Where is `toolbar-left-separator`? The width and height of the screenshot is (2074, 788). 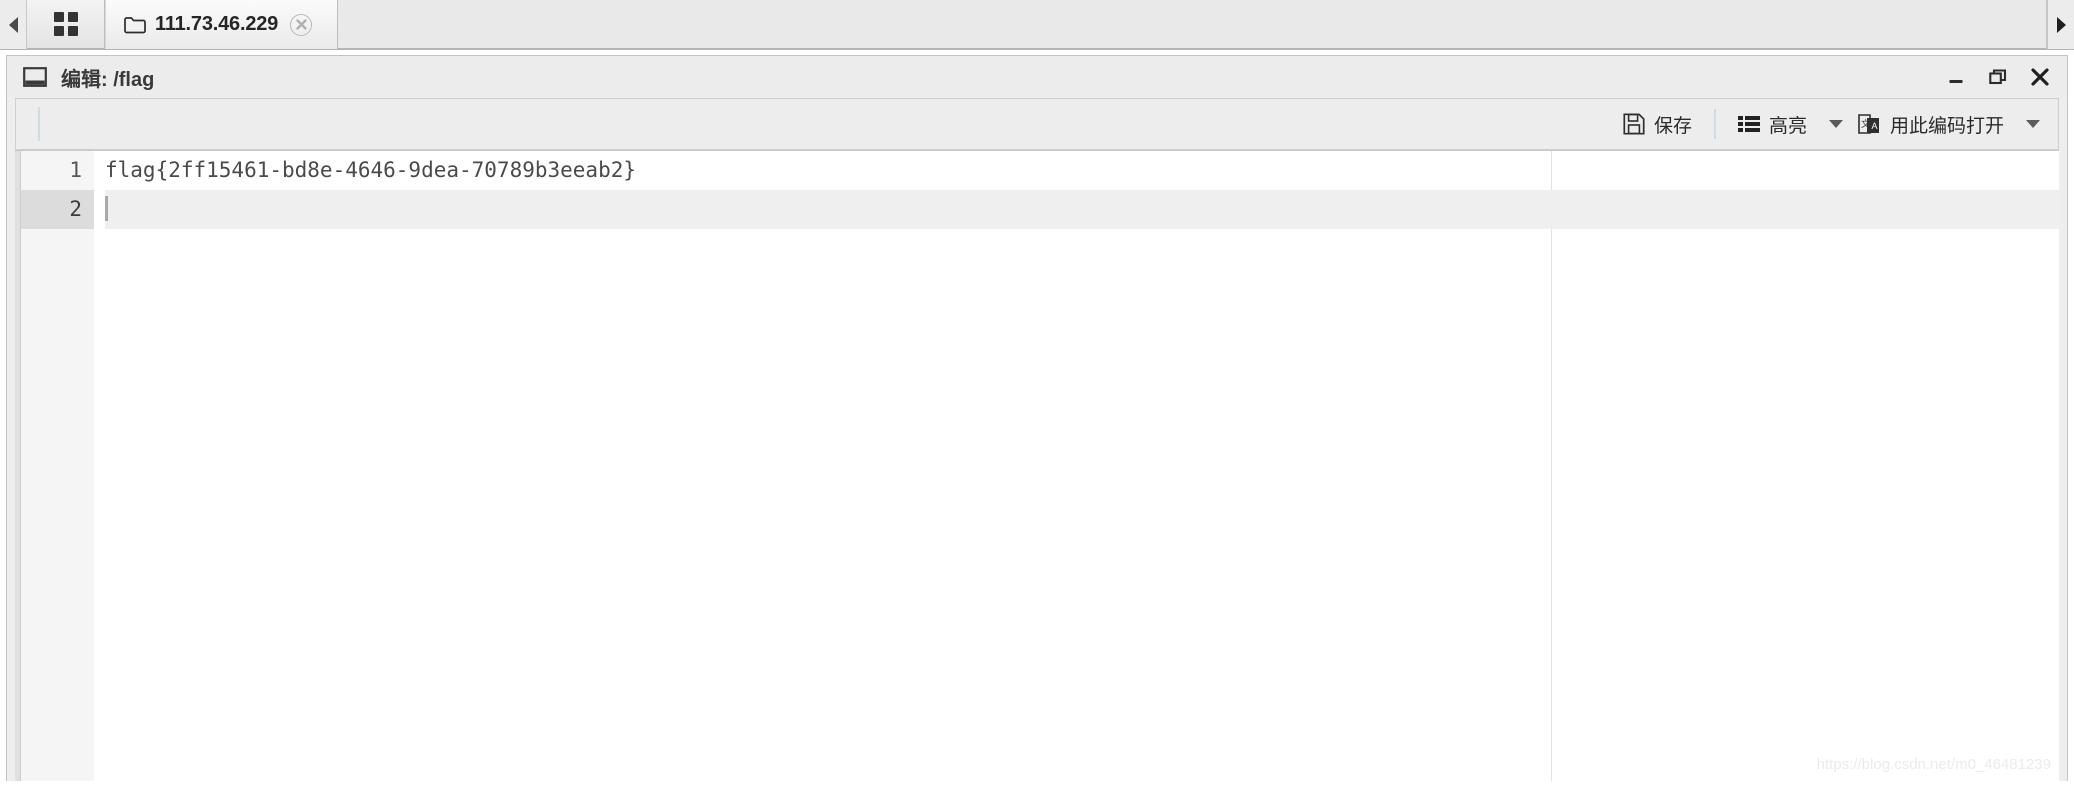 toolbar-left-separator is located at coordinates (39, 124).